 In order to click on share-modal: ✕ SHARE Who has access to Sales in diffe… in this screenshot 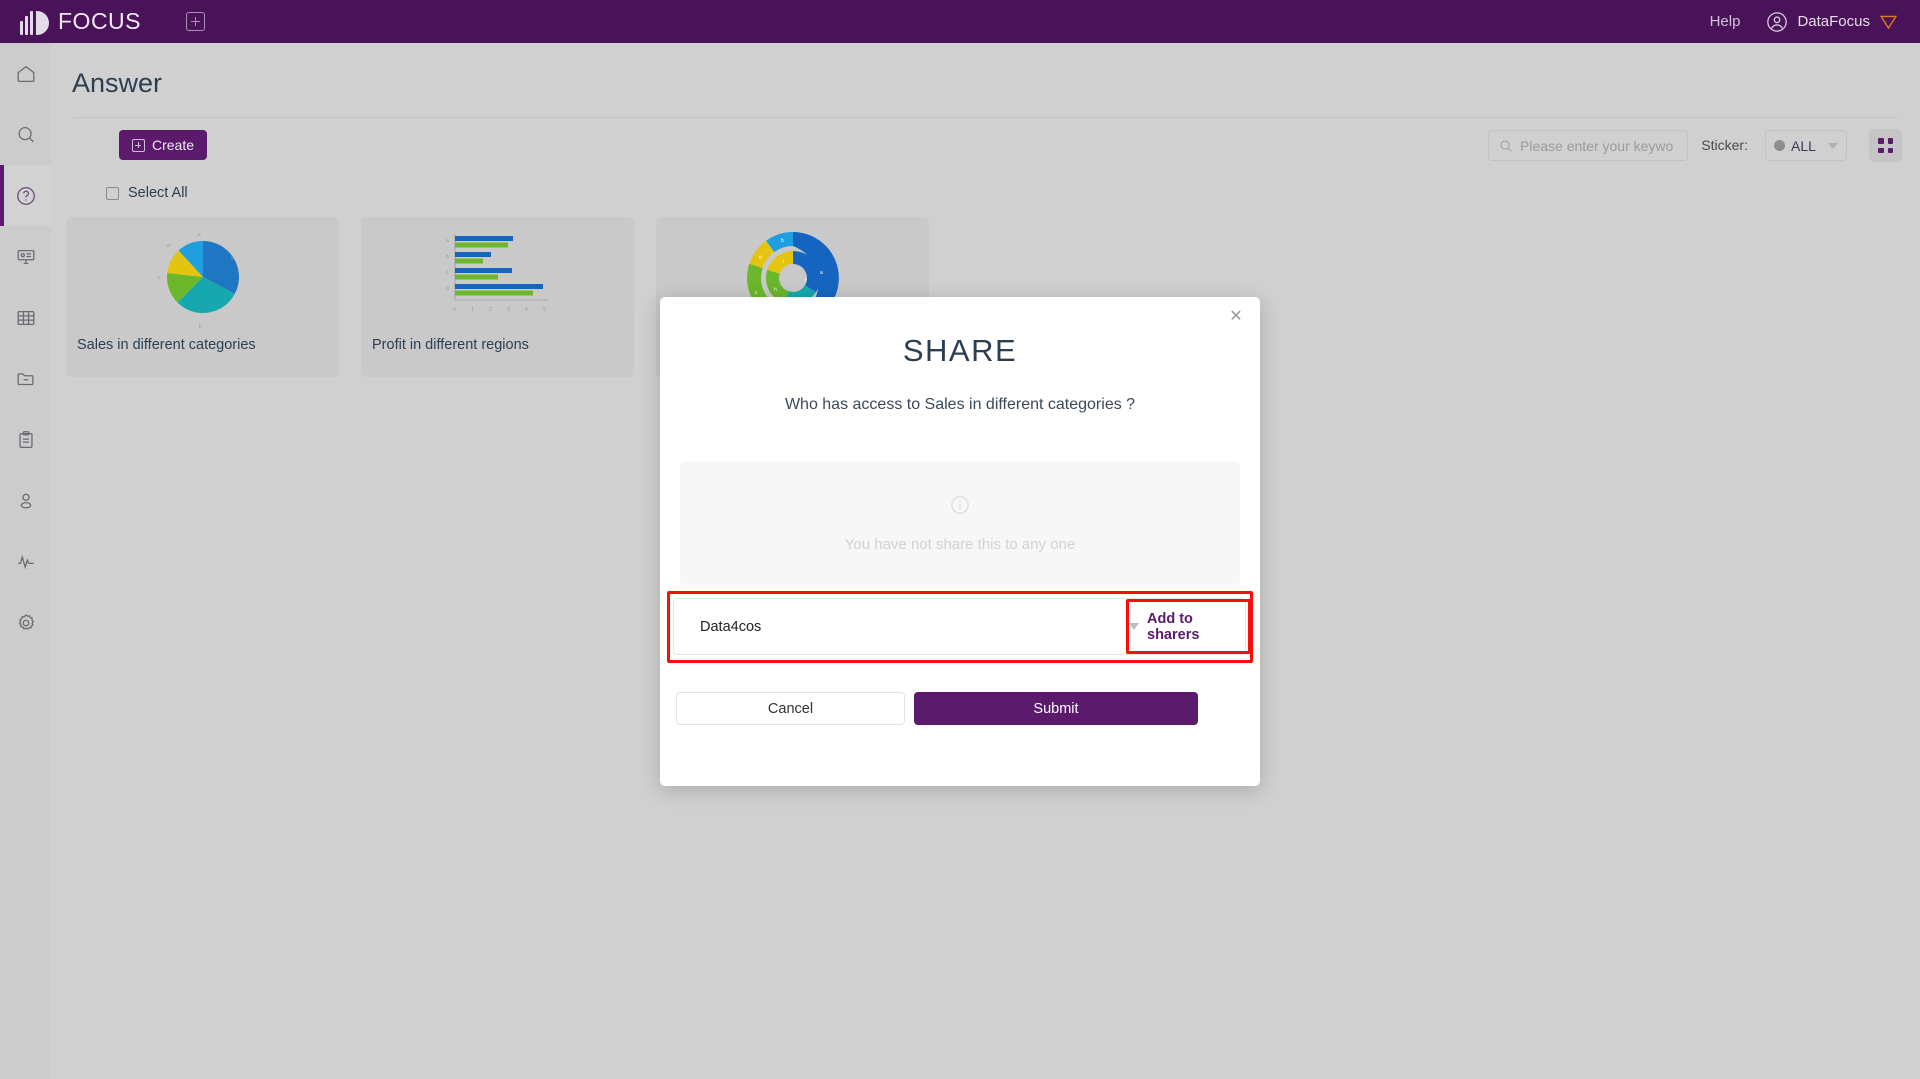, I will do `click(960, 541)`.